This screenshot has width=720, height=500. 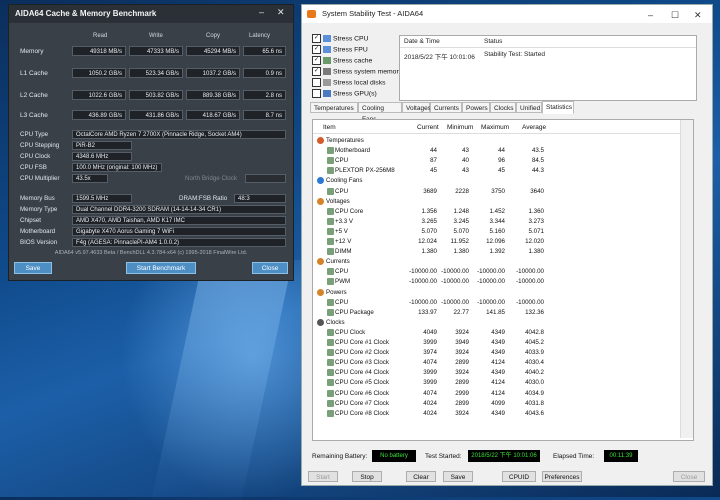 What do you see at coordinates (203, 198) in the screenshot?
I see `dram-ratio-label: DRAM:FSB Ratio` at bounding box center [203, 198].